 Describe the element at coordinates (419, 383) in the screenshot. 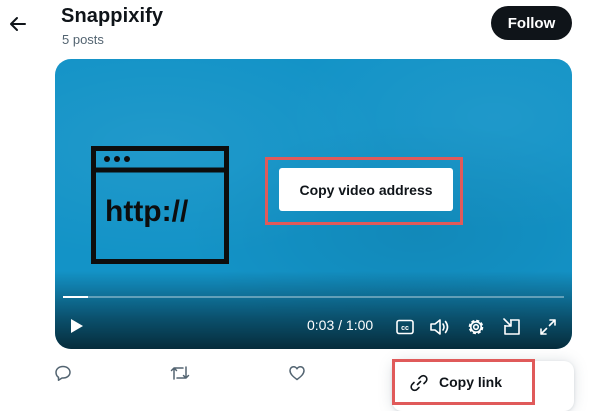

I see `link-icon` at that location.